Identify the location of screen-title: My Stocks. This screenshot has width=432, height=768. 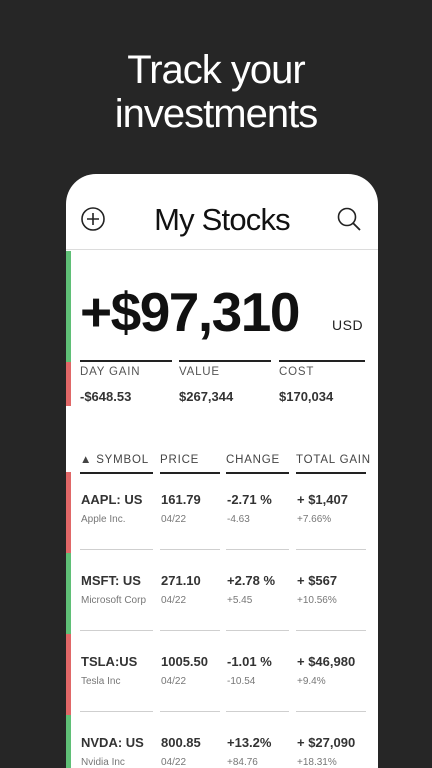
(222, 219).